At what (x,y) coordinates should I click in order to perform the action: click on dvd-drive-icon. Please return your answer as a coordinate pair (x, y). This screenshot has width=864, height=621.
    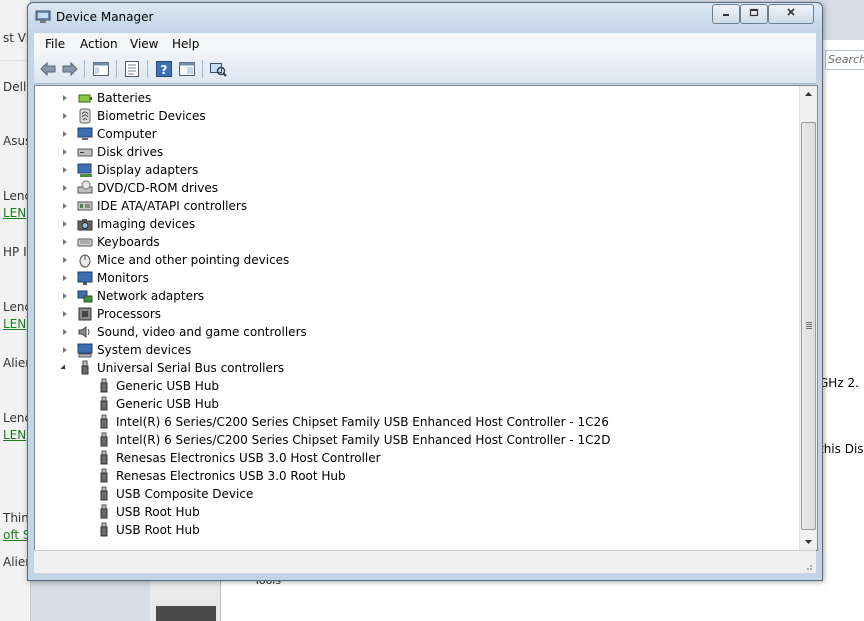
    Looking at the image, I should click on (85, 187).